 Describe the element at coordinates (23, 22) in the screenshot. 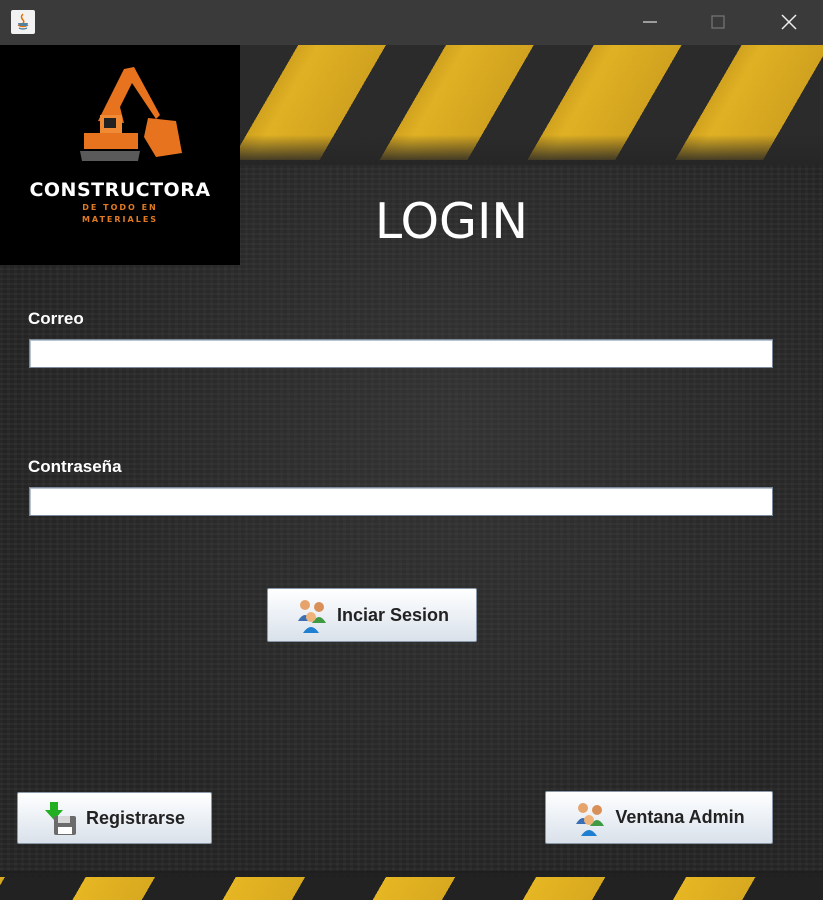

I see `java-app-icon` at that location.